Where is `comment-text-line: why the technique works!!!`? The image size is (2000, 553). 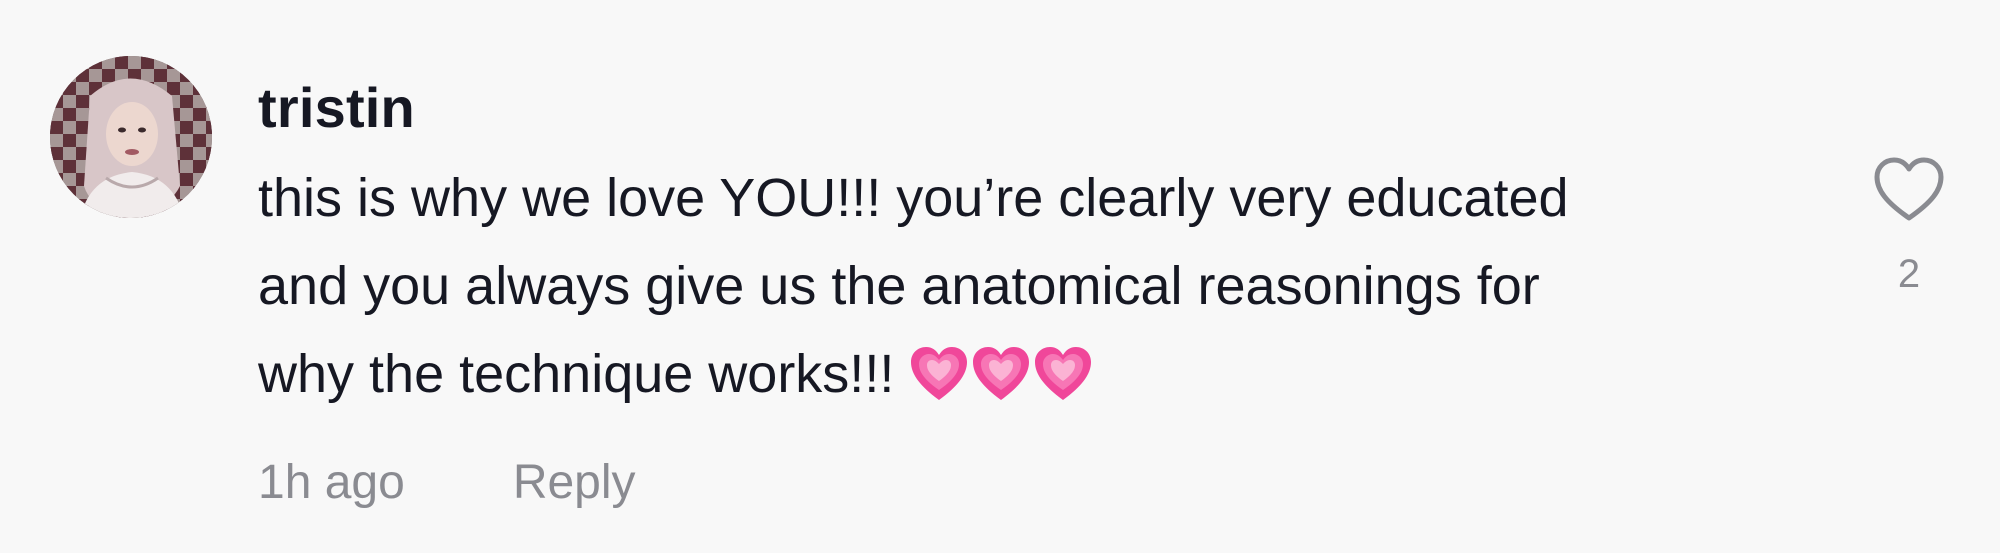 comment-text-line: why the technique works!!! is located at coordinates (576, 374).